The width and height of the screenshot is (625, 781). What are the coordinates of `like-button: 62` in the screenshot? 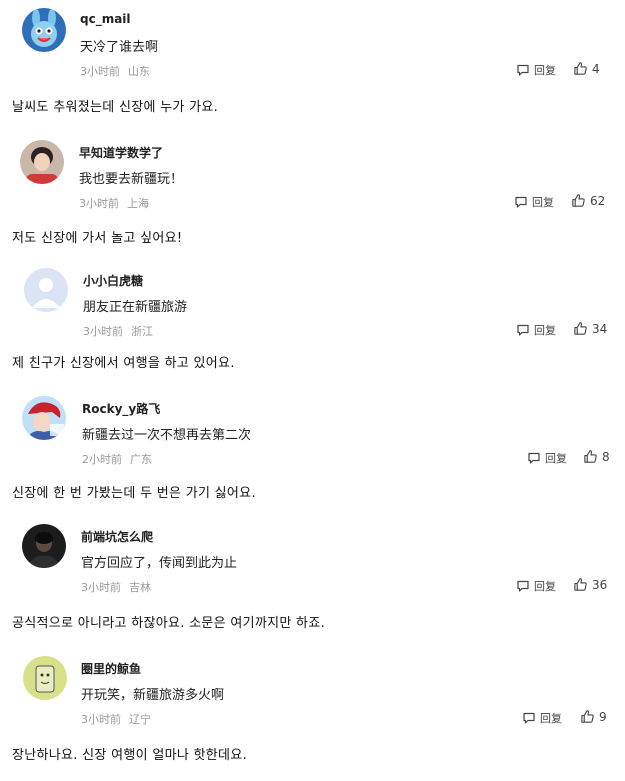 It's located at (588, 200).